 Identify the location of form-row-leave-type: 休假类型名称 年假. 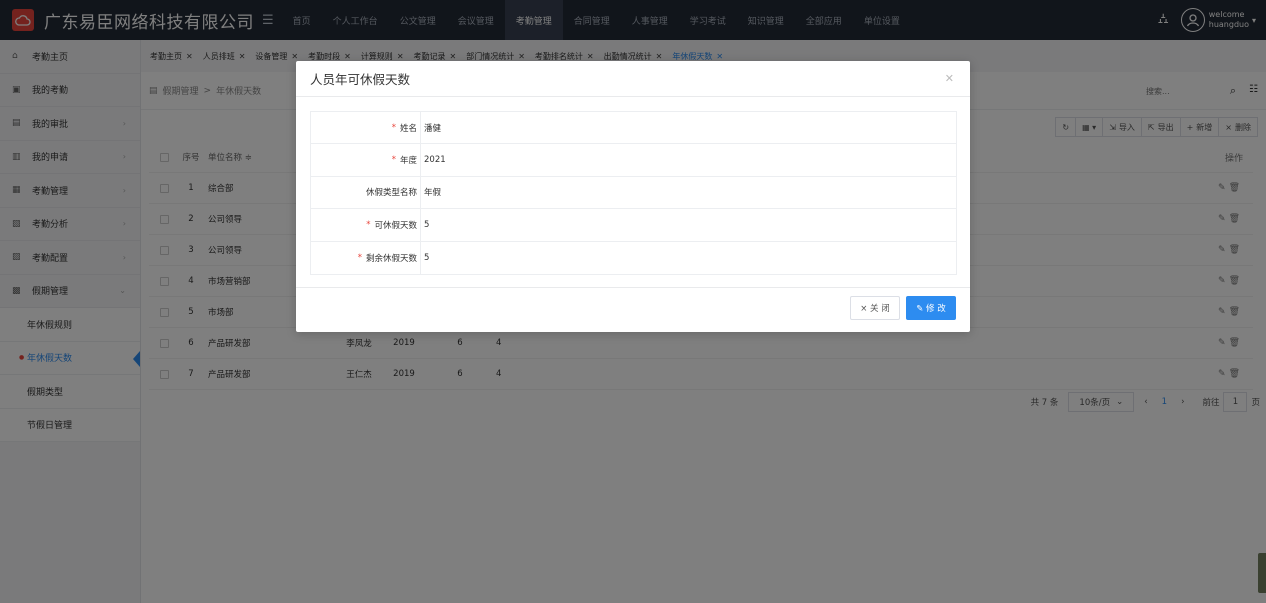
(633, 193).